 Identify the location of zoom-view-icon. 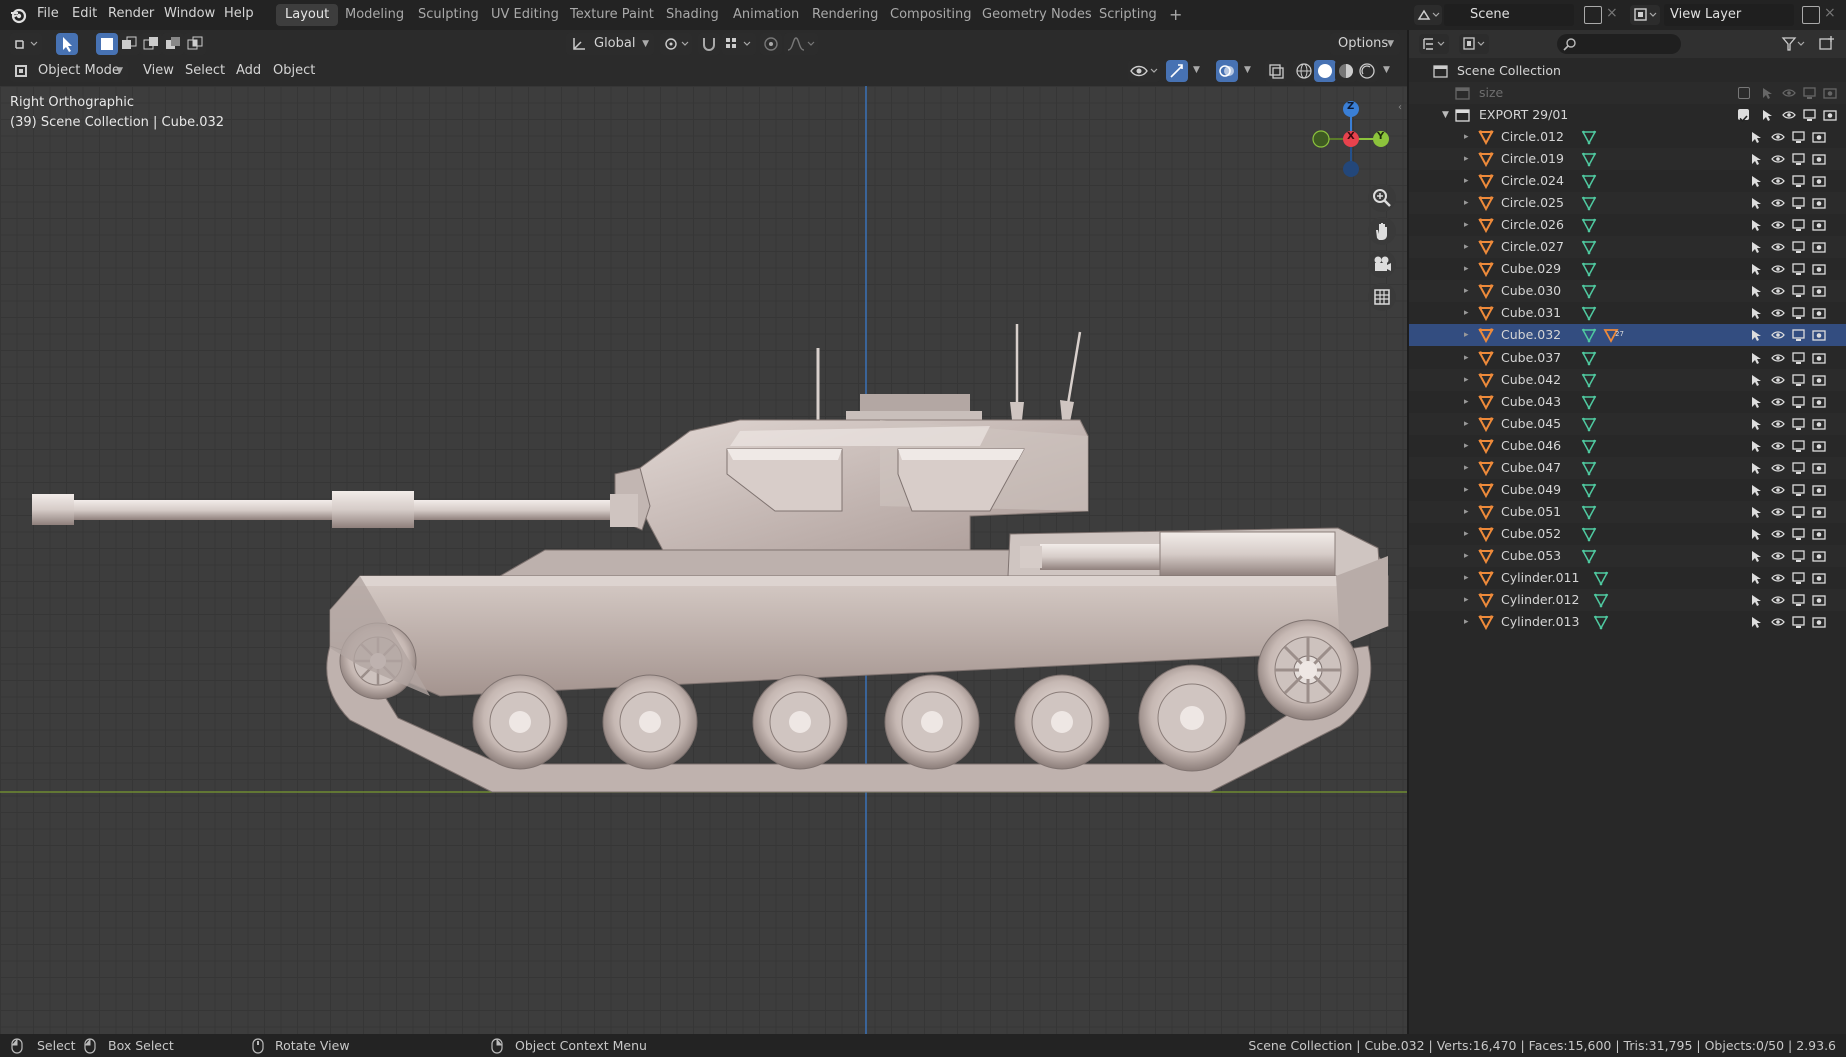
(1382, 198).